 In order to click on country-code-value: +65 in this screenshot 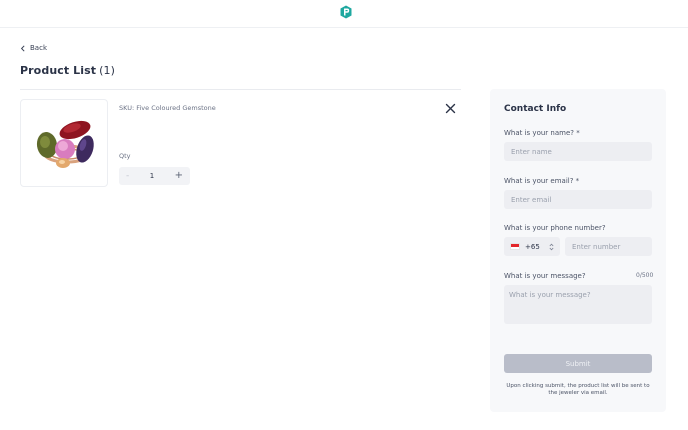, I will do `click(532, 246)`.